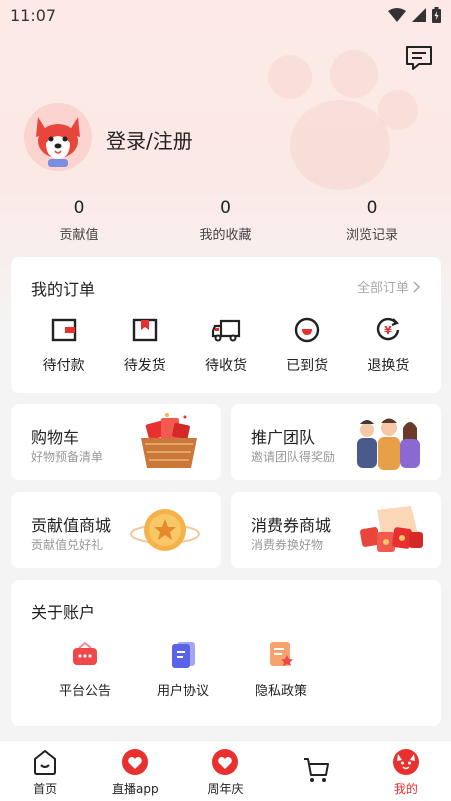 The image size is (451, 801). Describe the element at coordinates (149, 139) in the screenshot. I see `login-register-link: 登录/注册` at that location.